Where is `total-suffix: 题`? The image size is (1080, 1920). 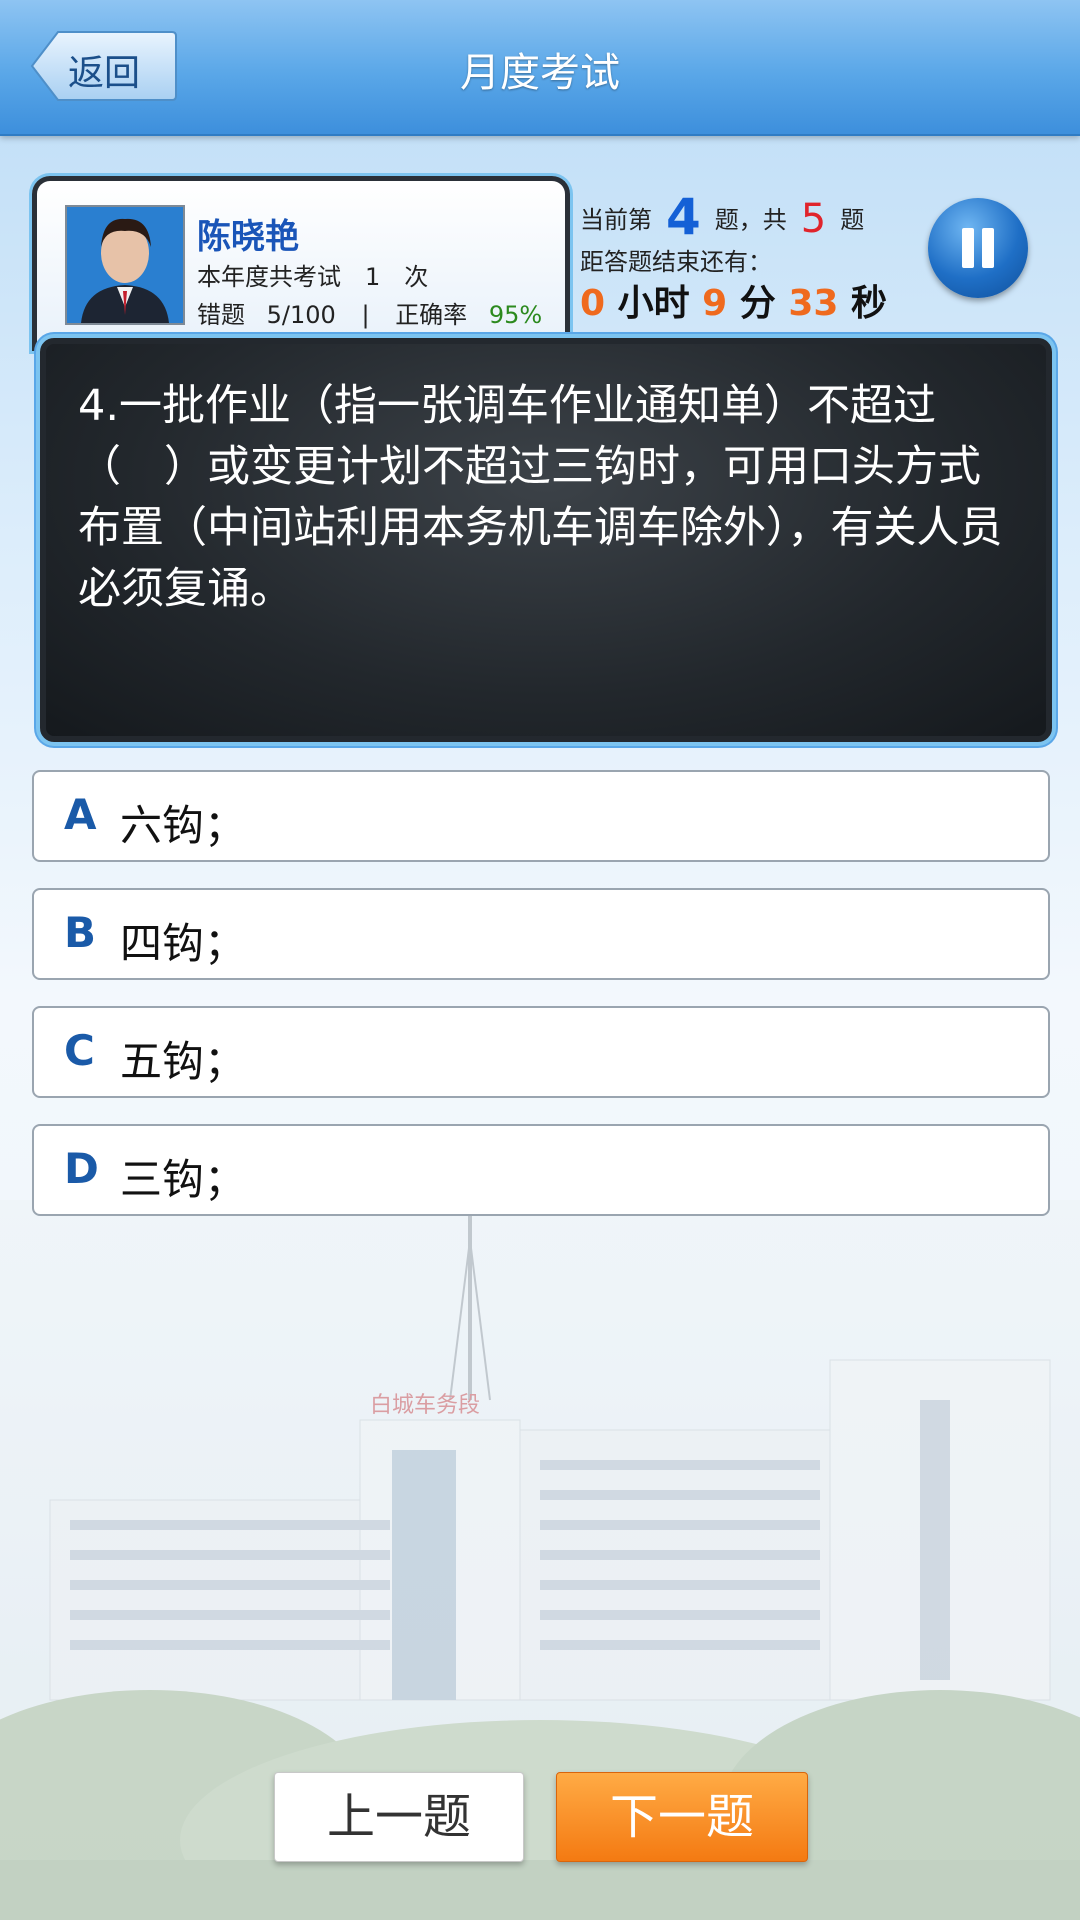
total-suffix: 题 is located at coordinates (852, 220).